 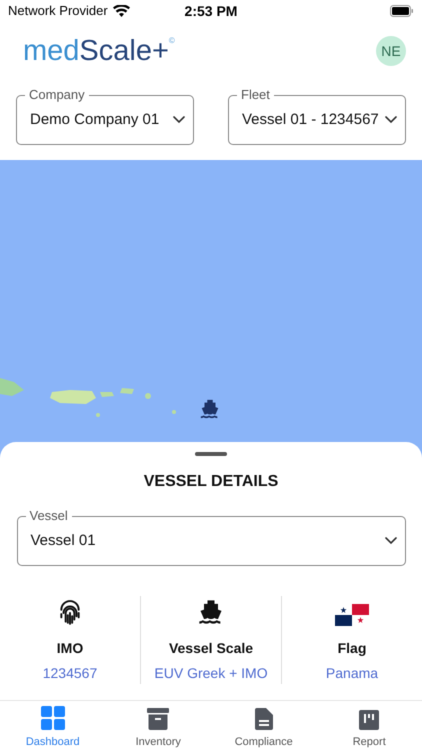 I want to click on detail-label: IMO, so click(x=70, y=648).